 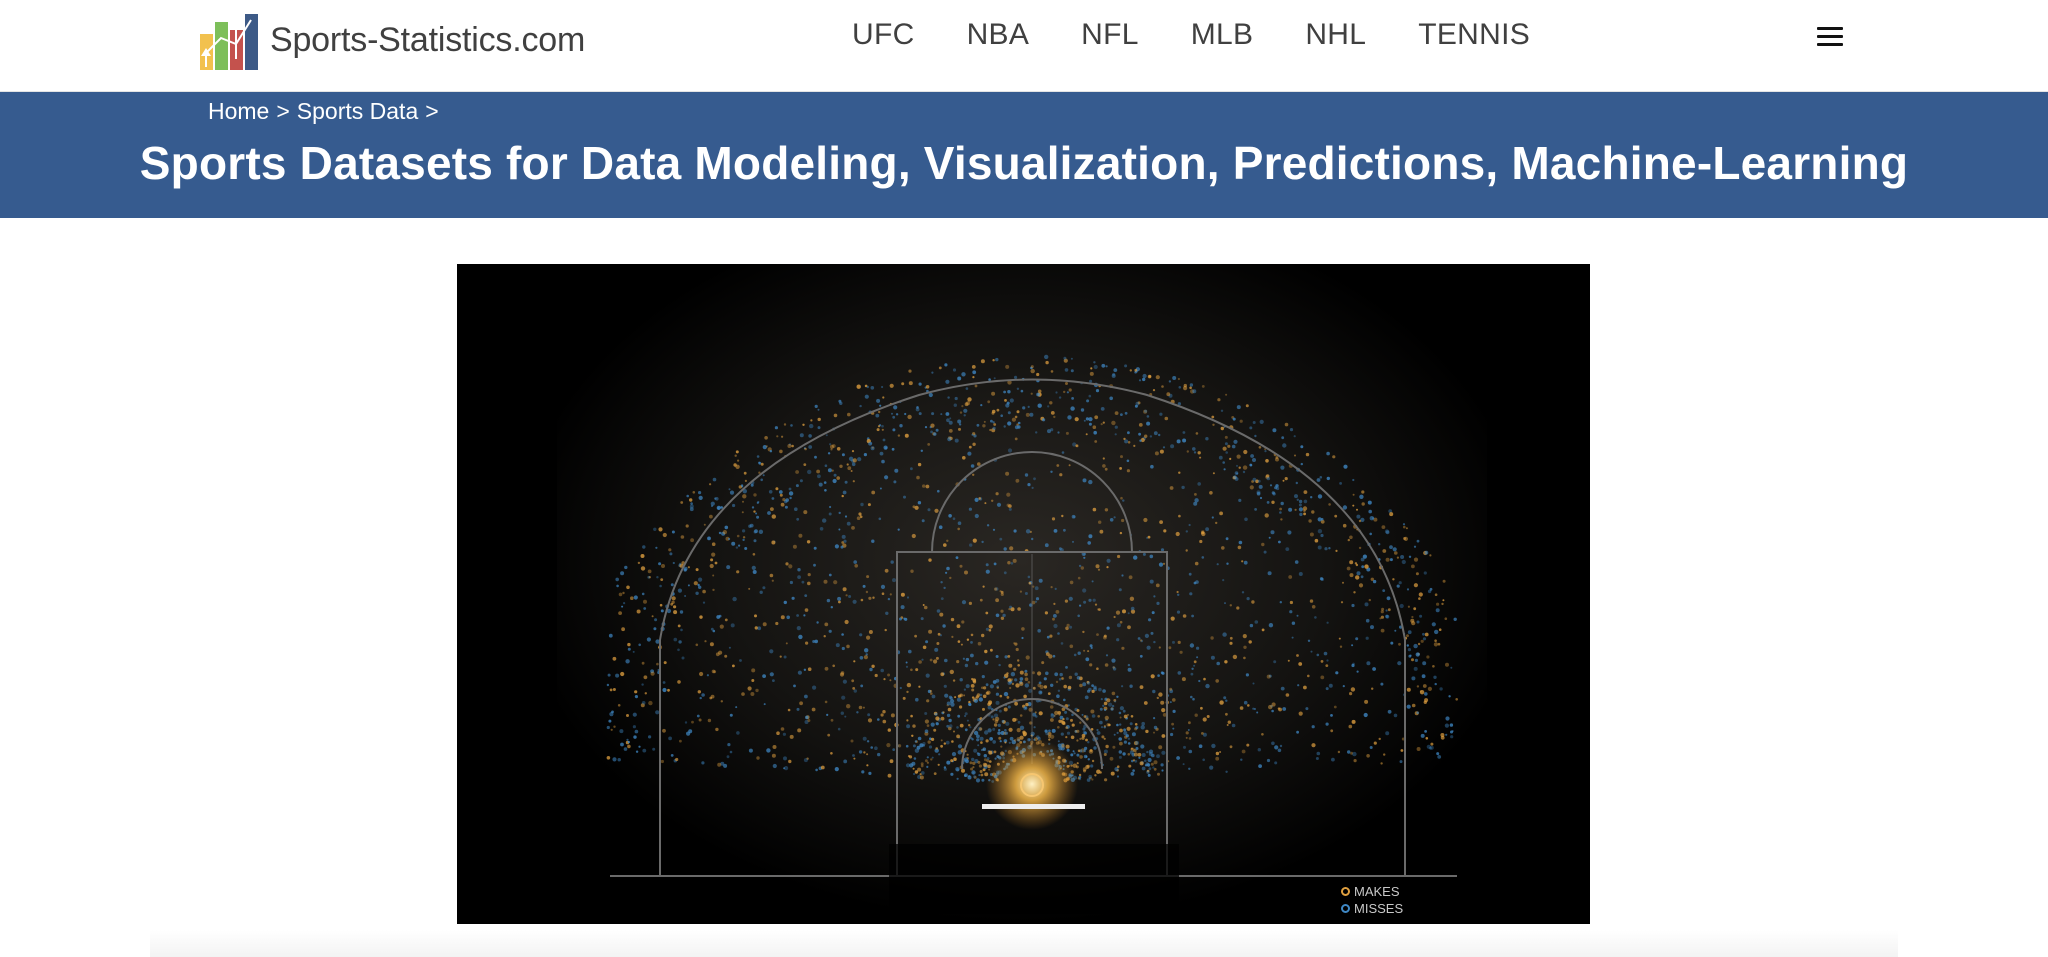 I want to click on breadcrumb: Home > Sports Data >, so click(x=327, y=111).